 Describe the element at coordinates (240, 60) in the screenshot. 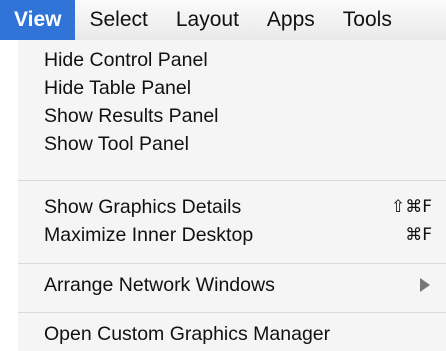

I see `menu-item-hide-control-panel: Hide Control Panel` at that location.